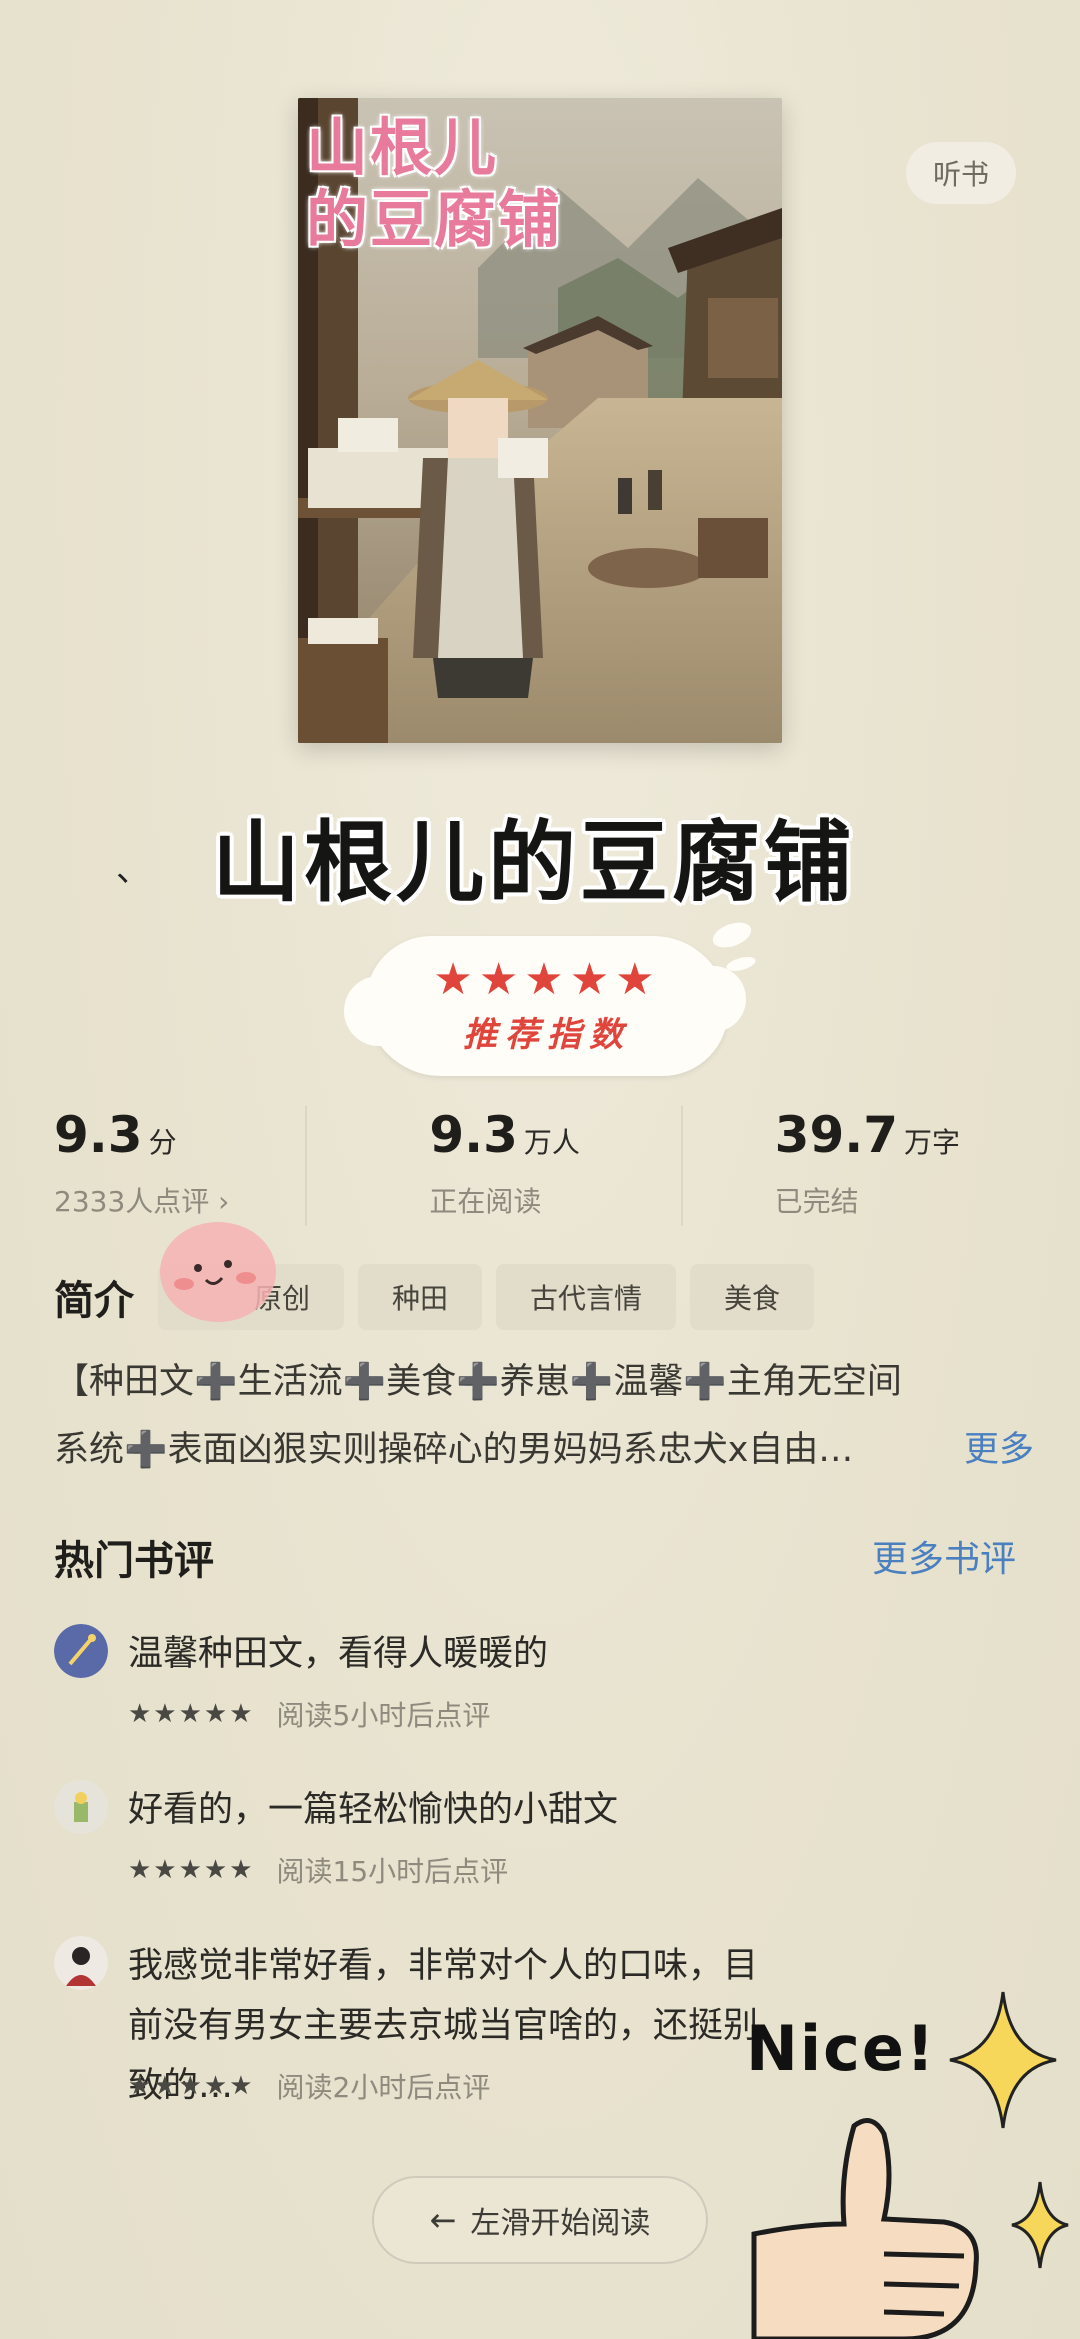 The width and height of the screenshot is (1080, 2339). I want to click on tag-food: 美食, so click(752, 1297).